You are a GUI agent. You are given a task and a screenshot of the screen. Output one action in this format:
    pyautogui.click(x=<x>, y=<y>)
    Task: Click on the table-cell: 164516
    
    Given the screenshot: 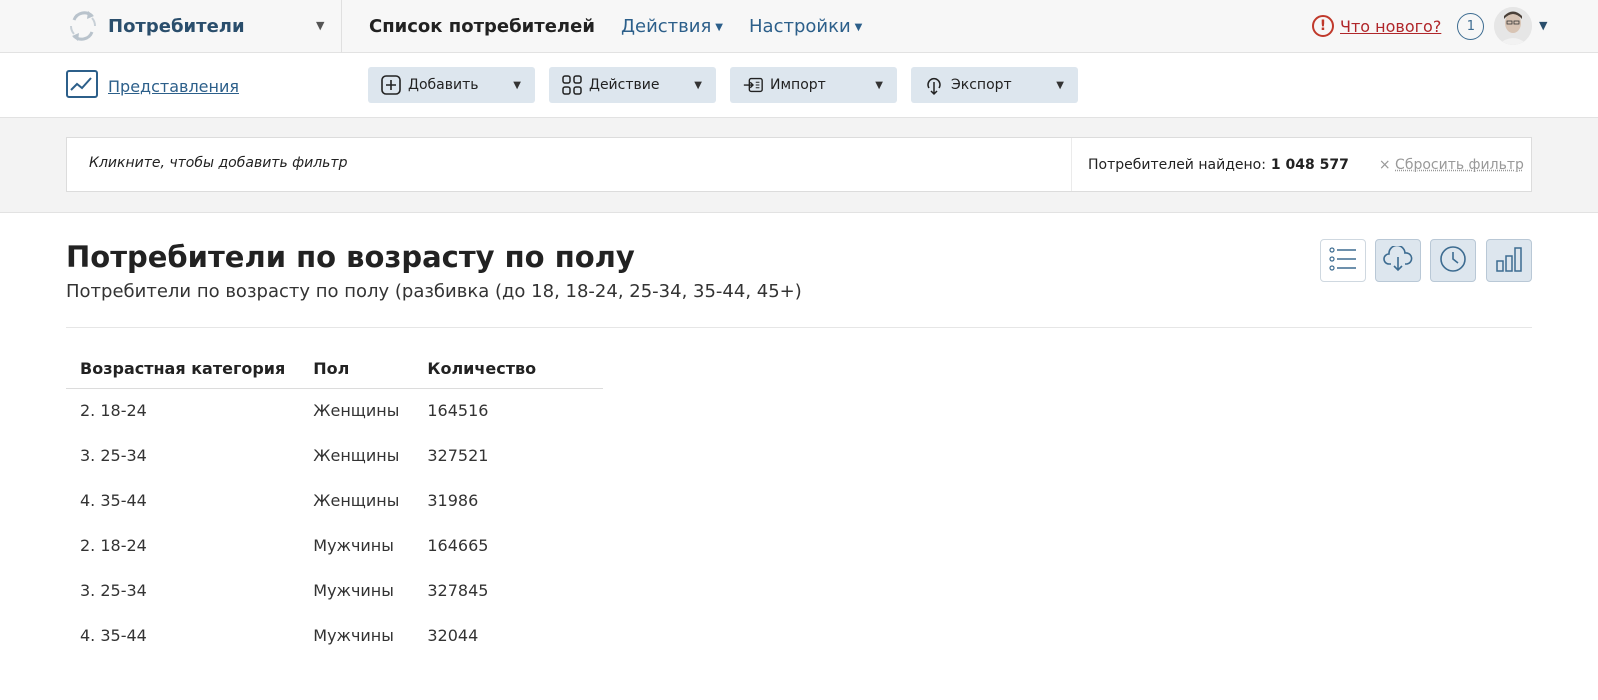 What is the action you would take?
    pyautogui.click(x=458, y=411)
    